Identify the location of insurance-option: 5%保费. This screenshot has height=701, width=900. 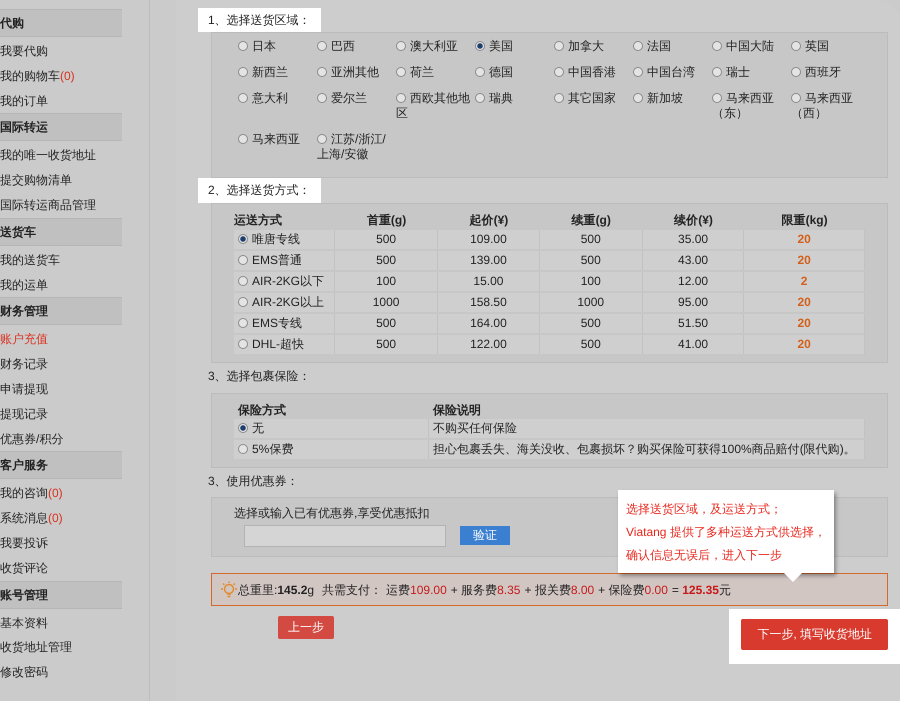
(273, 449).